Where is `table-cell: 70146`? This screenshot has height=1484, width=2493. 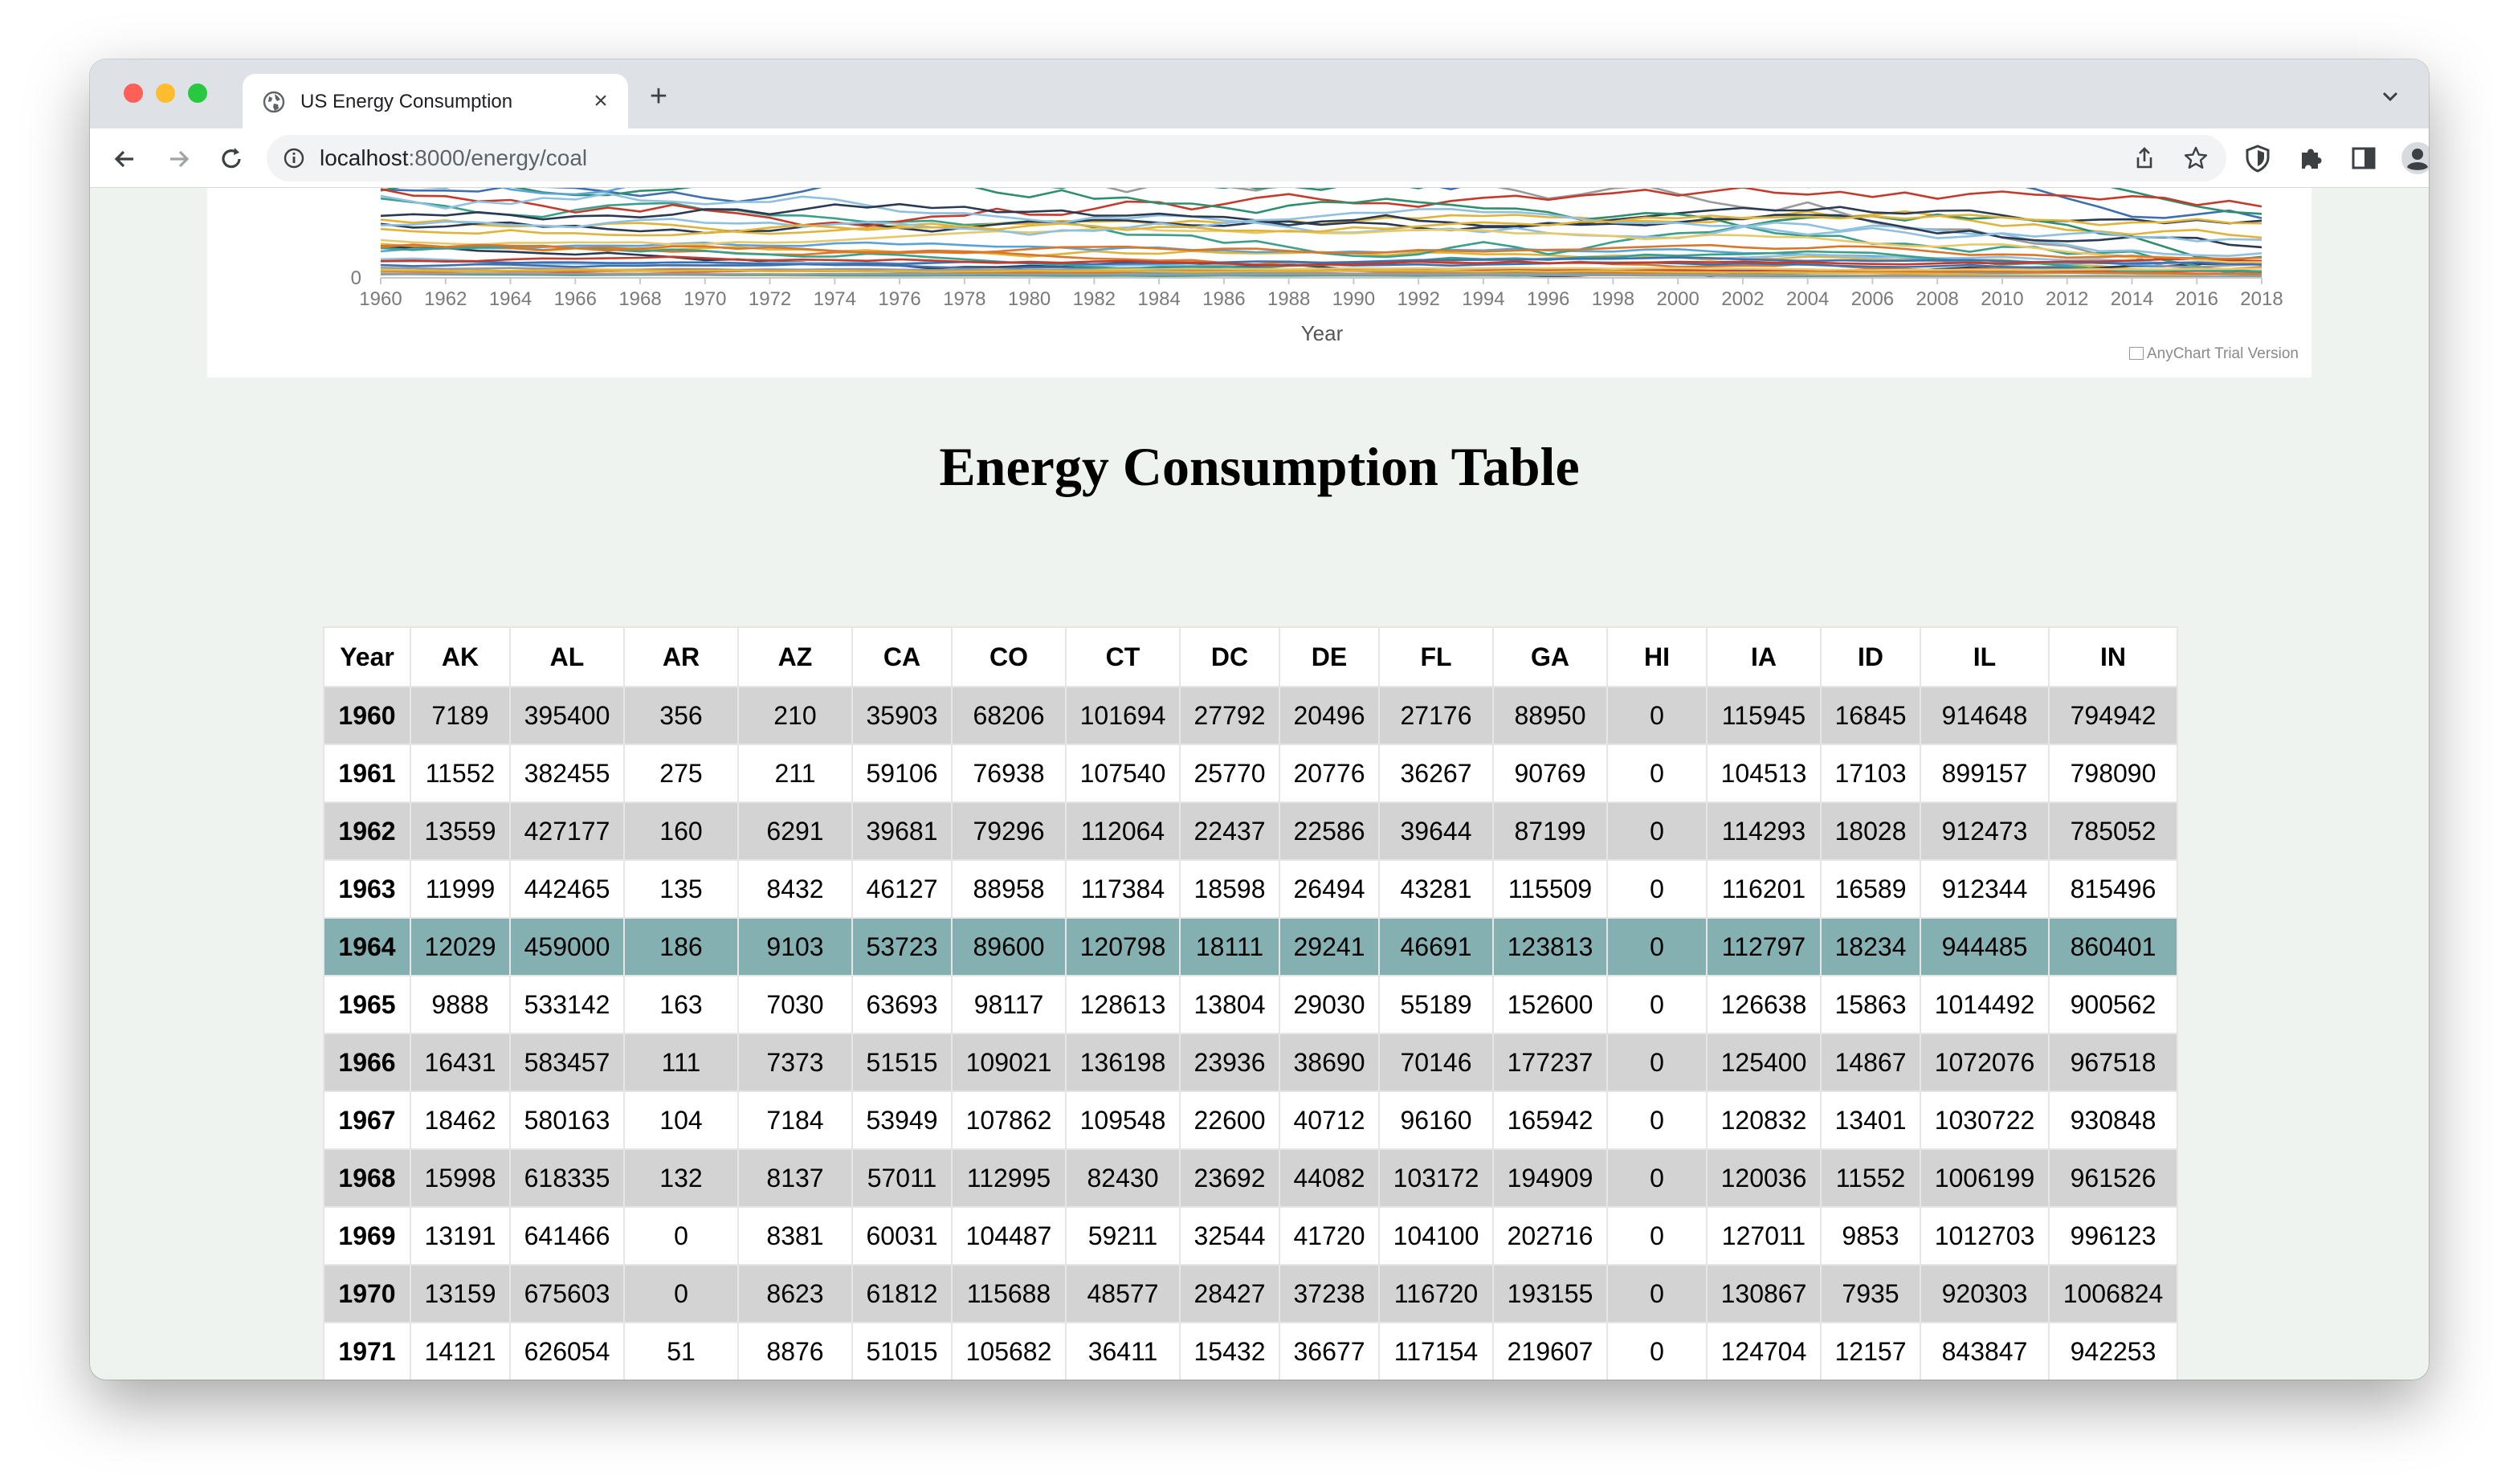
table-cell: 70146 is located at coordinates (1436, 1062).